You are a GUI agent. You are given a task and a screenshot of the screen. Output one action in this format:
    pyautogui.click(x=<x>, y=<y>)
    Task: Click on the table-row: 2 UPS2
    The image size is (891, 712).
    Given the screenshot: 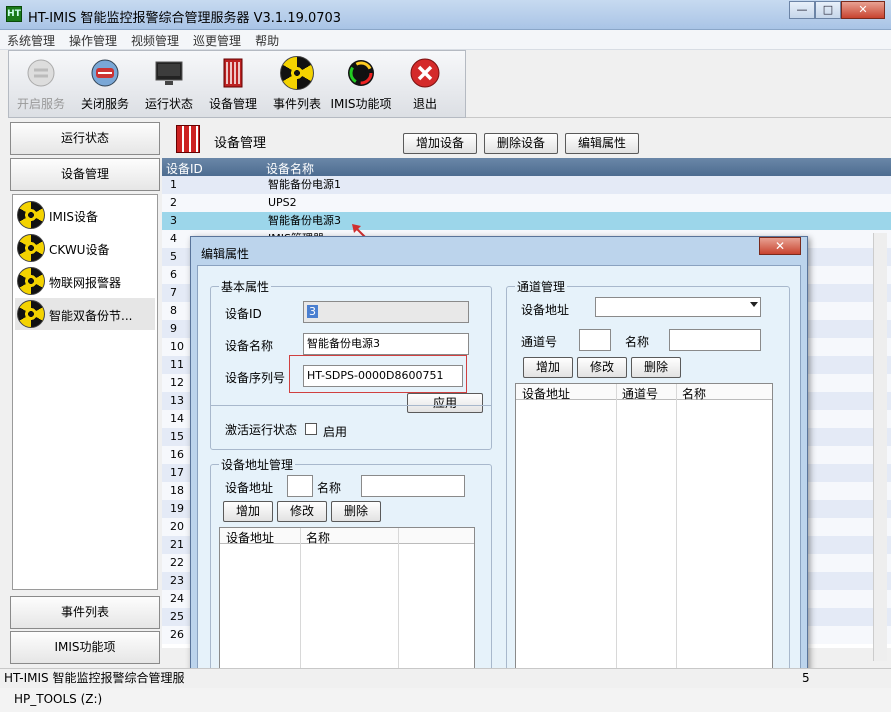 What is the action you would take?
    pyautogui.click(x=526, y=203)
    